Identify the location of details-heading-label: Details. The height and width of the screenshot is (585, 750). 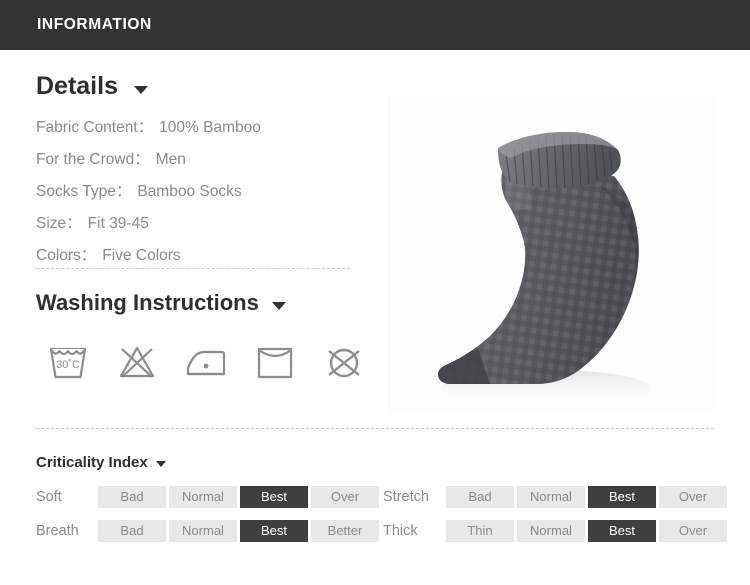
(77, 86).